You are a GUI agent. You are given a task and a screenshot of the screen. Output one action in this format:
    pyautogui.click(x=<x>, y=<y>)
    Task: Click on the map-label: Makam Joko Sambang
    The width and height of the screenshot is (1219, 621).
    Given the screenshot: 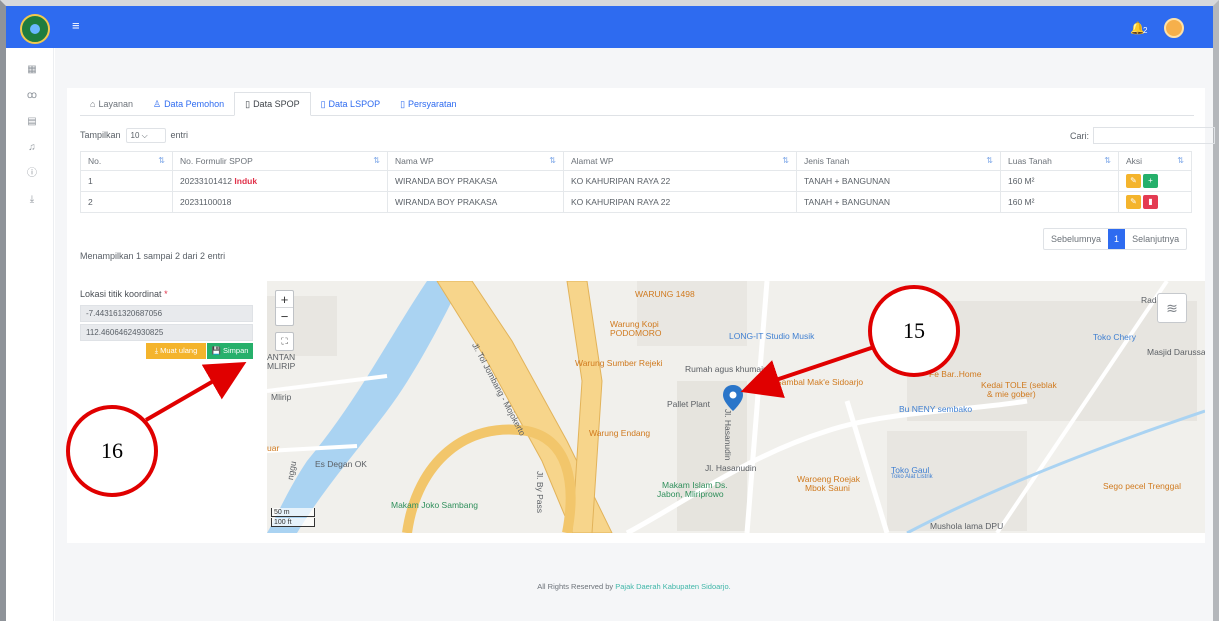 What is the action you would take?
    pyautogui.click(x=434, y=505)
    